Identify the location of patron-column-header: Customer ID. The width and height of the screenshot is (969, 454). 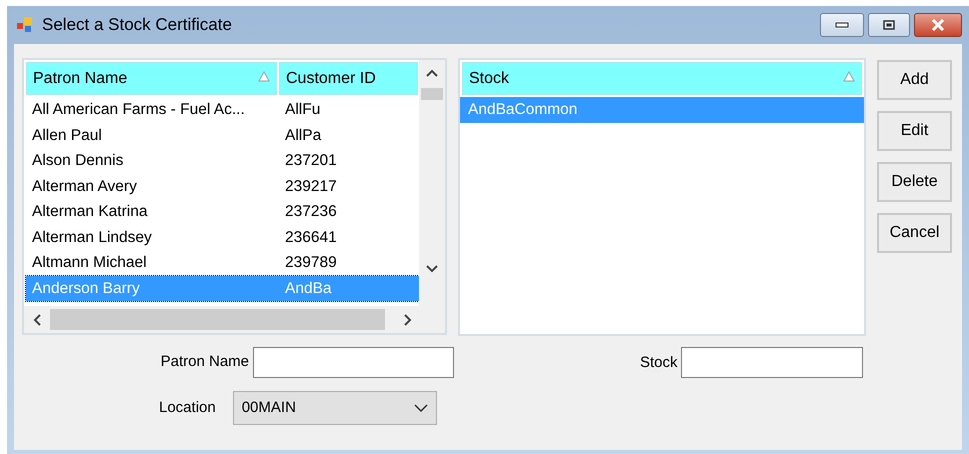
(348, 78).